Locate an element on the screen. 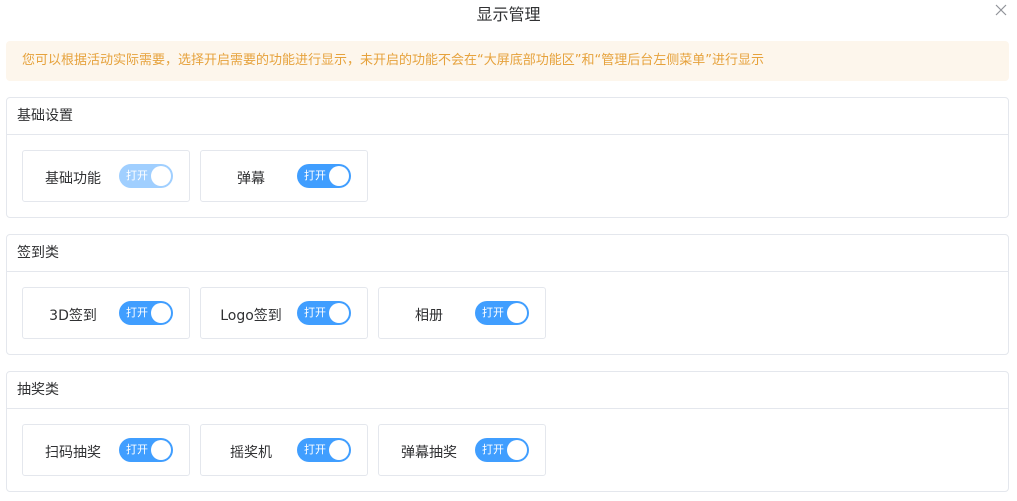 This screenshot has width=1017, height=501. dialog-title: 显示管理 is located at coordinates (508, 14).